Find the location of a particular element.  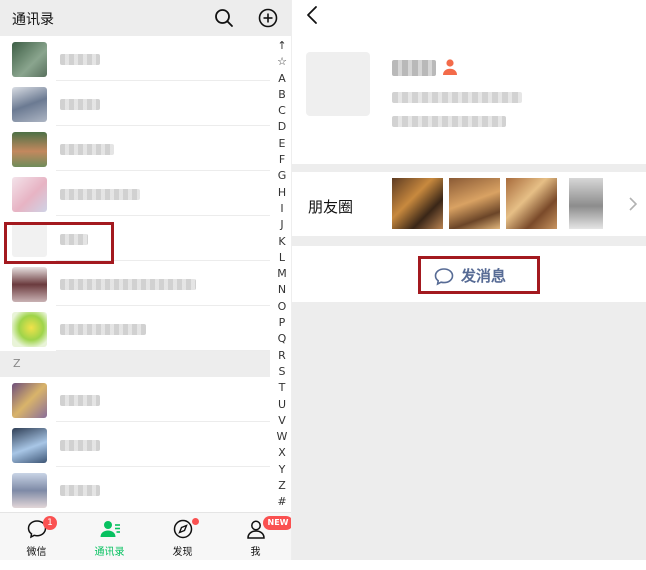

index-letter: Q is located at coordinates (281, 339).